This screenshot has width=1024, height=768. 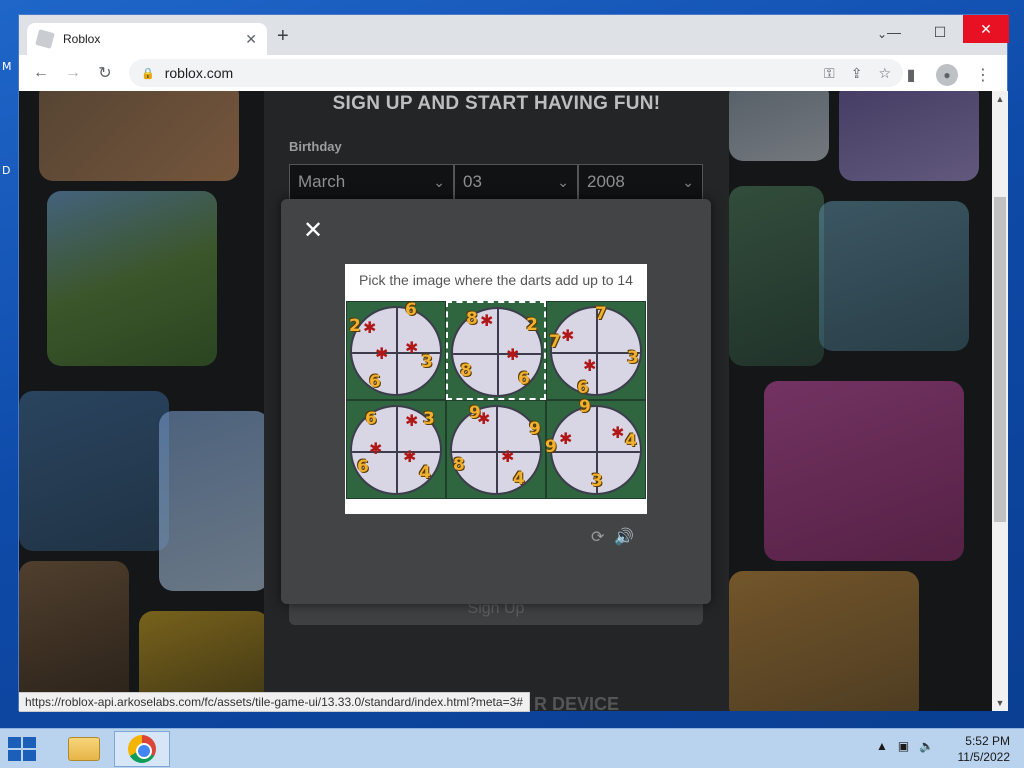 What do you see at coordinates (396, 350) in the screenshot?
I see `captcha-tile-1: 2 6 3 6 ✱ ✱ ✱` at bounding box center [396, 350].